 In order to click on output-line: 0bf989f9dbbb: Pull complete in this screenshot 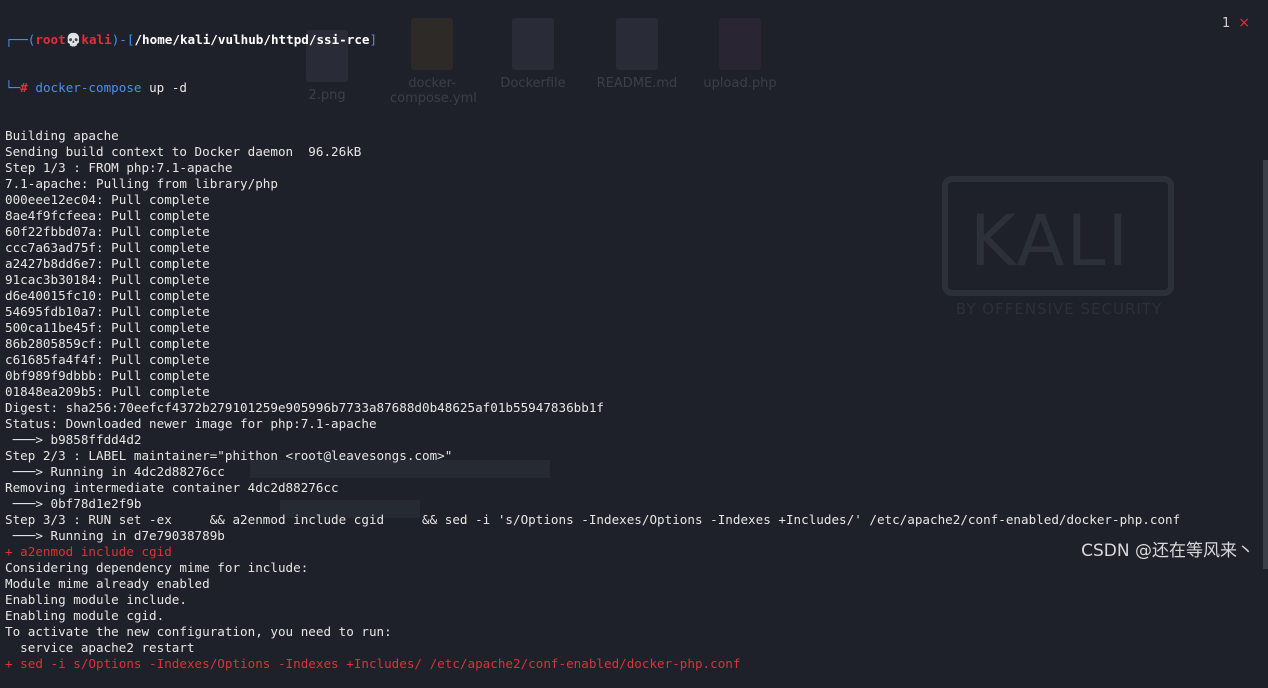, I will do `click(107, 375)`.